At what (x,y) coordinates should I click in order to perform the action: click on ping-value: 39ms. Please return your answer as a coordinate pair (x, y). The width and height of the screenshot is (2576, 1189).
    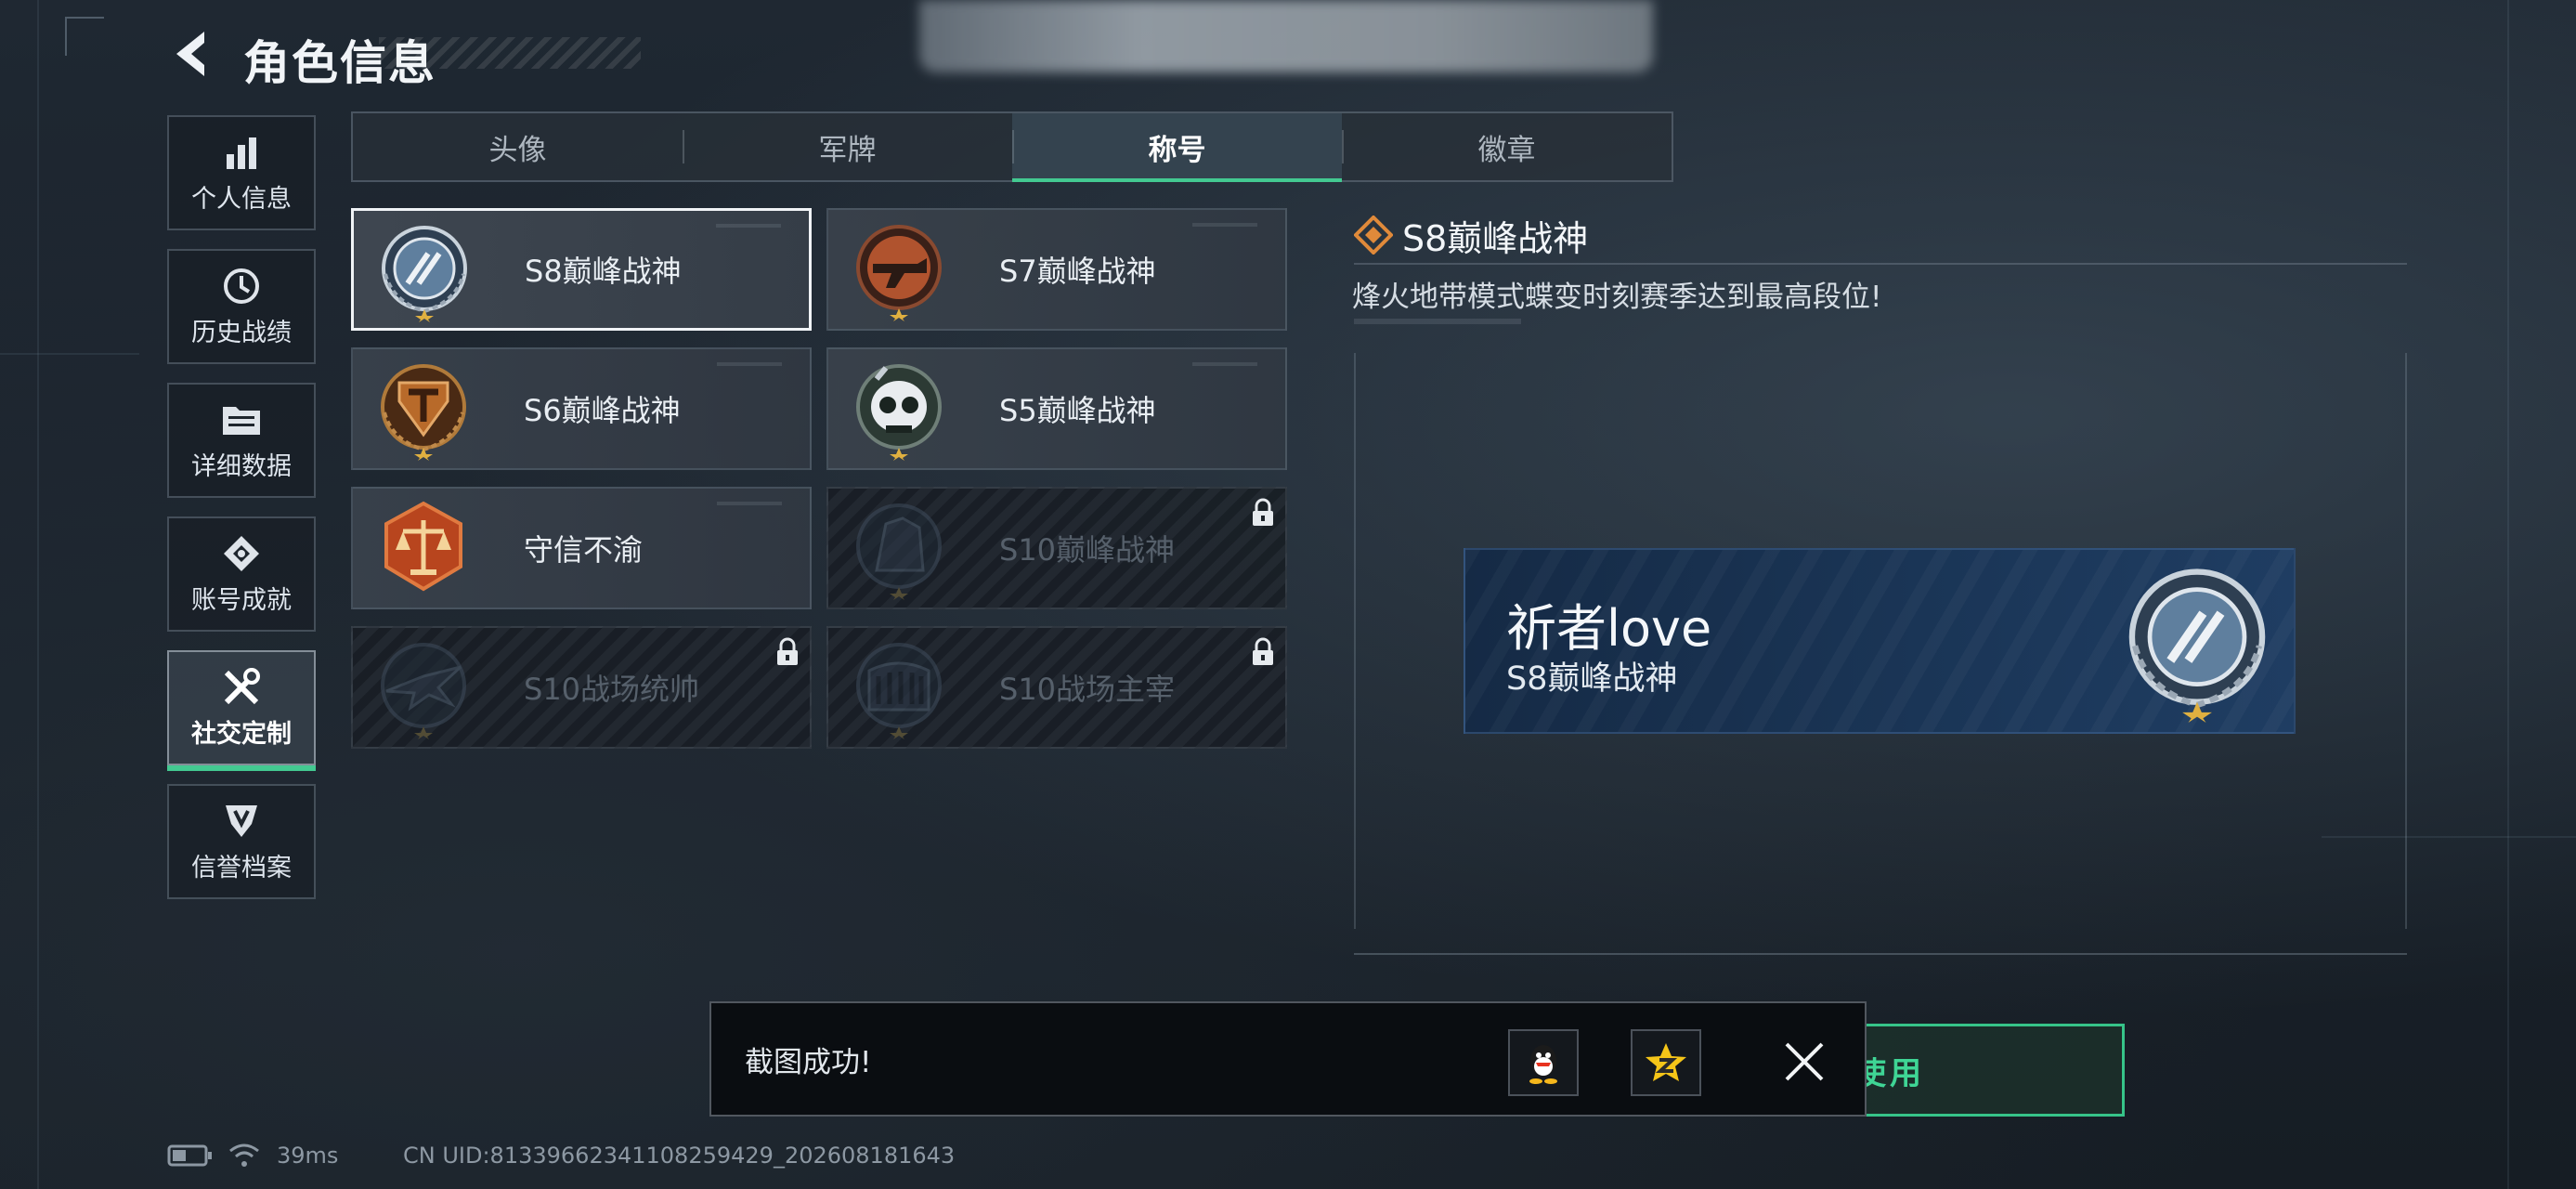
    Looking at the image, I should click on (308, 1156).